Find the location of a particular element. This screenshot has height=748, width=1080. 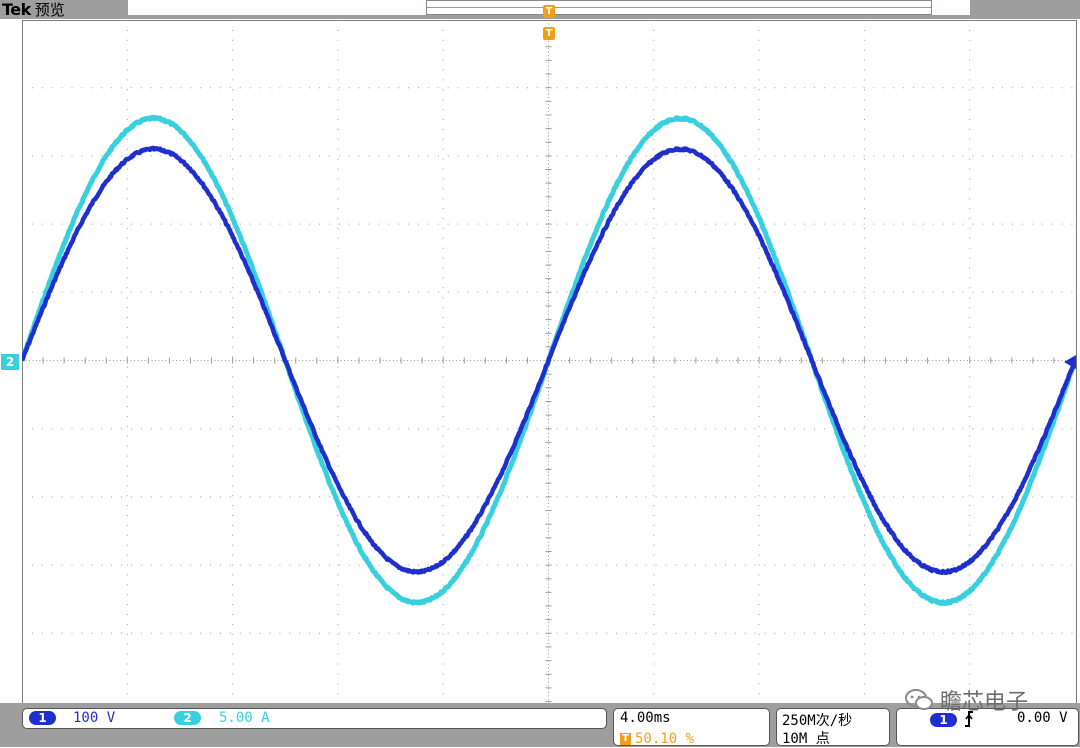

top-status-bar: Tek 预览 is located at coordinates (540, 9).